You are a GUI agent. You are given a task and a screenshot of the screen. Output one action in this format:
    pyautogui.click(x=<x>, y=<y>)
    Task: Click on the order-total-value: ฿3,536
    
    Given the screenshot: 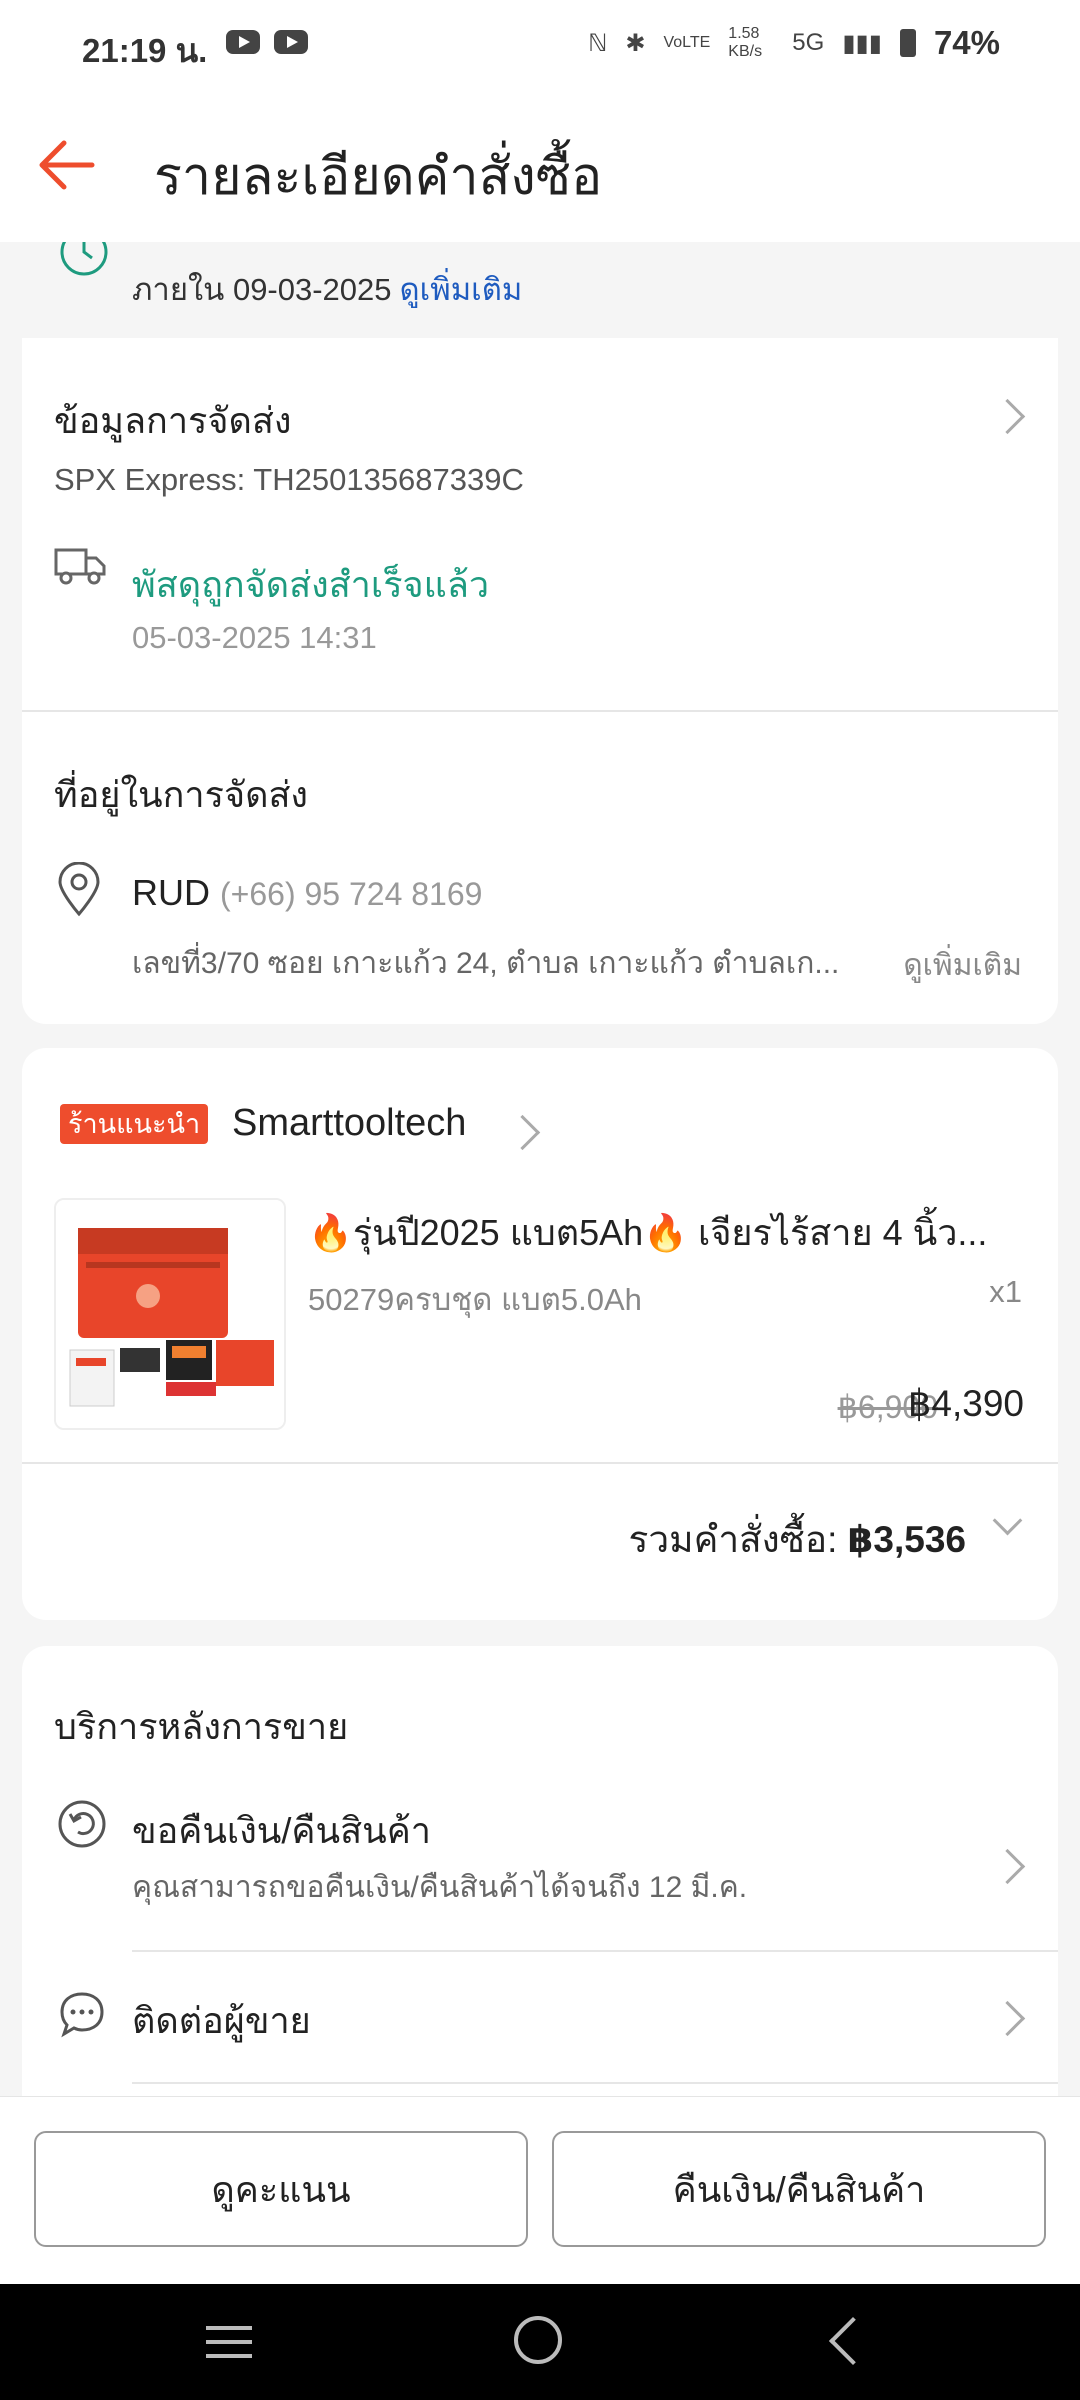 What is the action you would take?
    pyautogui.click(x=906, y=1539)
    